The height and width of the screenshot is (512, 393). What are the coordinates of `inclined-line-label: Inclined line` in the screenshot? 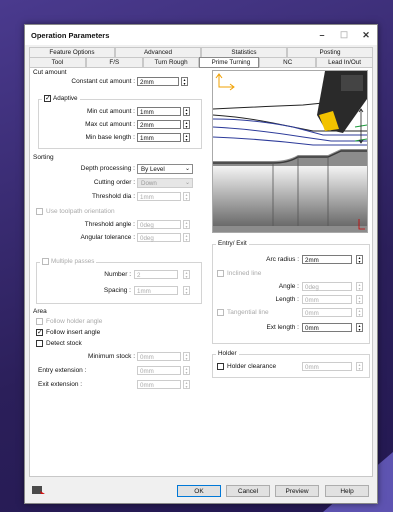 It's located at (244, 273).